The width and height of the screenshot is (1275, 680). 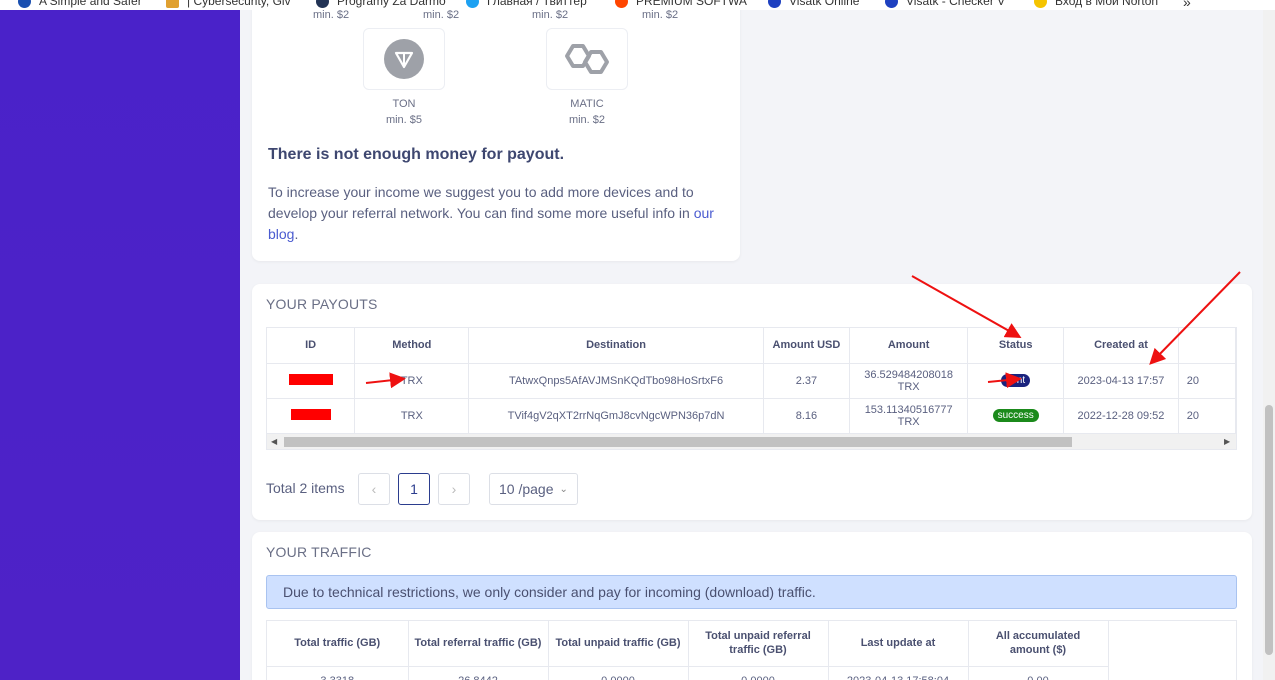 I want to click on bookmark-cybersecurity: | Cybersecurity, Giv, so click(x=228, y=4).